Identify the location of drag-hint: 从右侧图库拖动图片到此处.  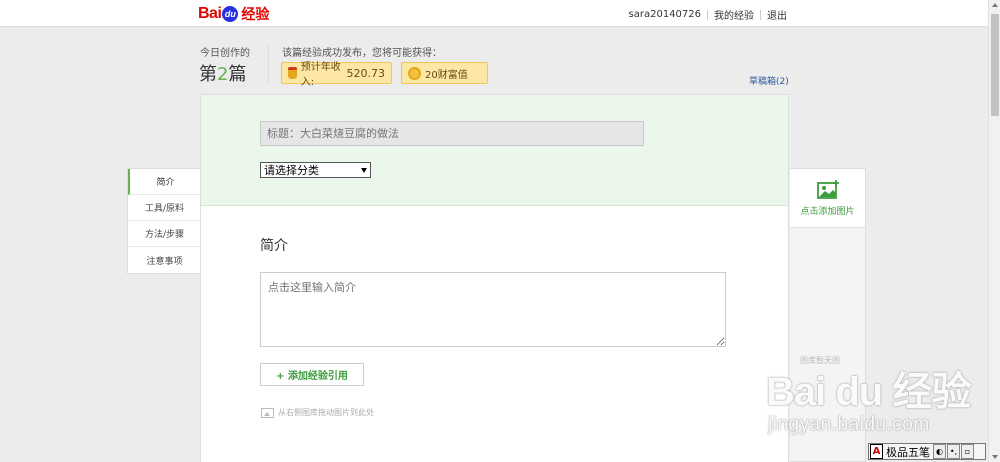
(317, 412).